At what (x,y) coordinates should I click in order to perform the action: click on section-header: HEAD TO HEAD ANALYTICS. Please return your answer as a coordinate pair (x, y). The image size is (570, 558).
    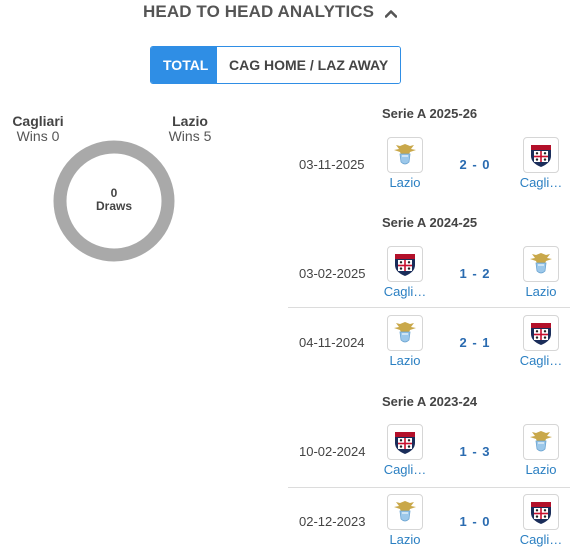
    Looking at the image, I should click on (270, 12).